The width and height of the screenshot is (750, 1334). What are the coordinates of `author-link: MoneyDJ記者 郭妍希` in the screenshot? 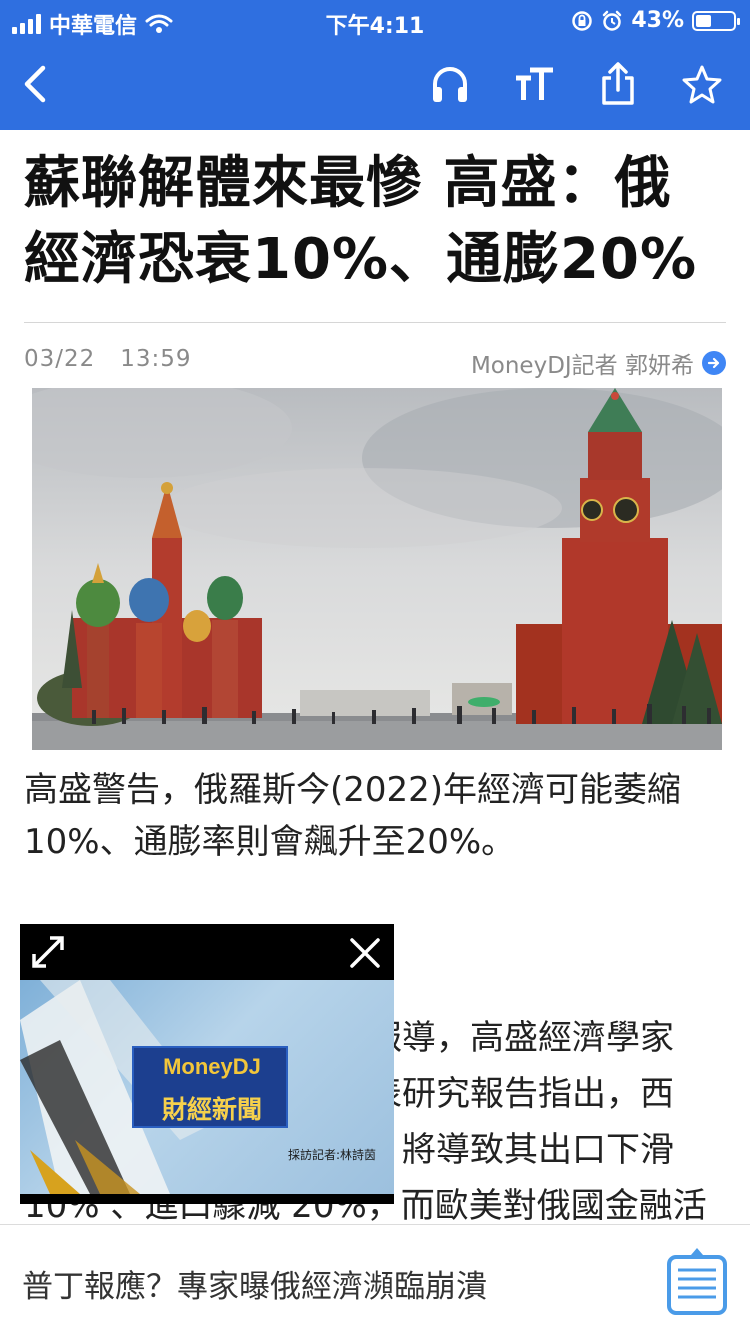 It's located at (598, 363).